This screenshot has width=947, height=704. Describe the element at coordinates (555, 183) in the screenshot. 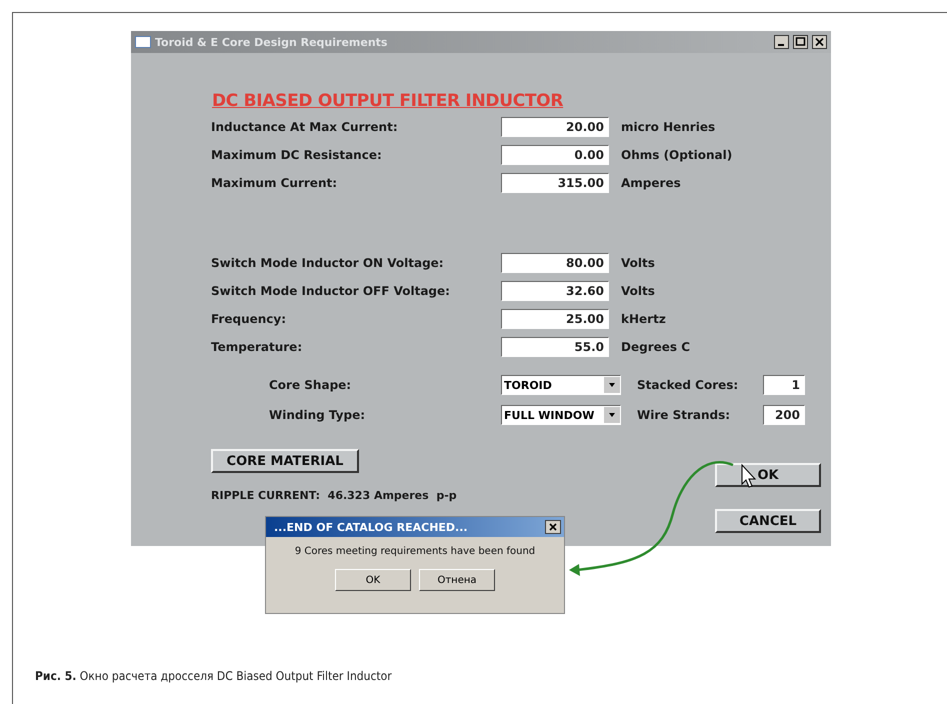

I see `input-field: 315.00` at that location.